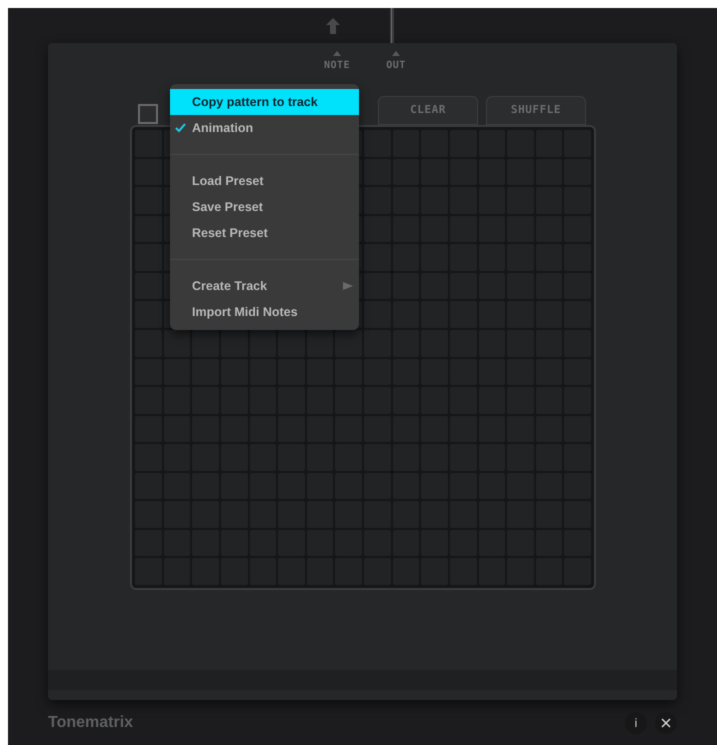 This screenshot has height=745, width=717. What do you see at coordinates (264, 207) in the screenshot?
I see `menu-item: Save Preset` at bounding box center [264, 207].